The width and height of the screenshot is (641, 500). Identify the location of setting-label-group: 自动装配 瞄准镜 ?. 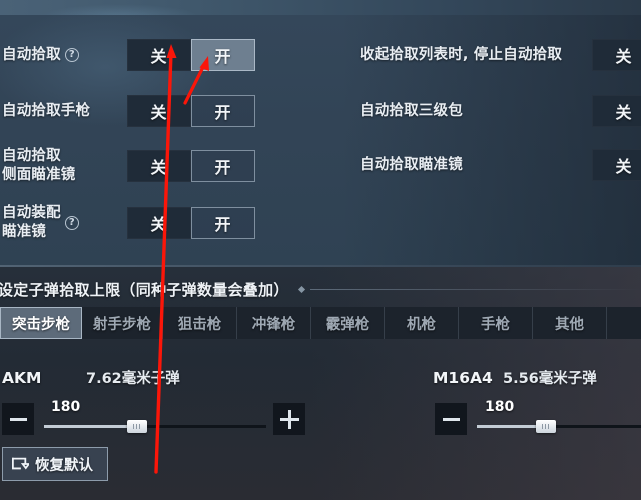
(62, 222).